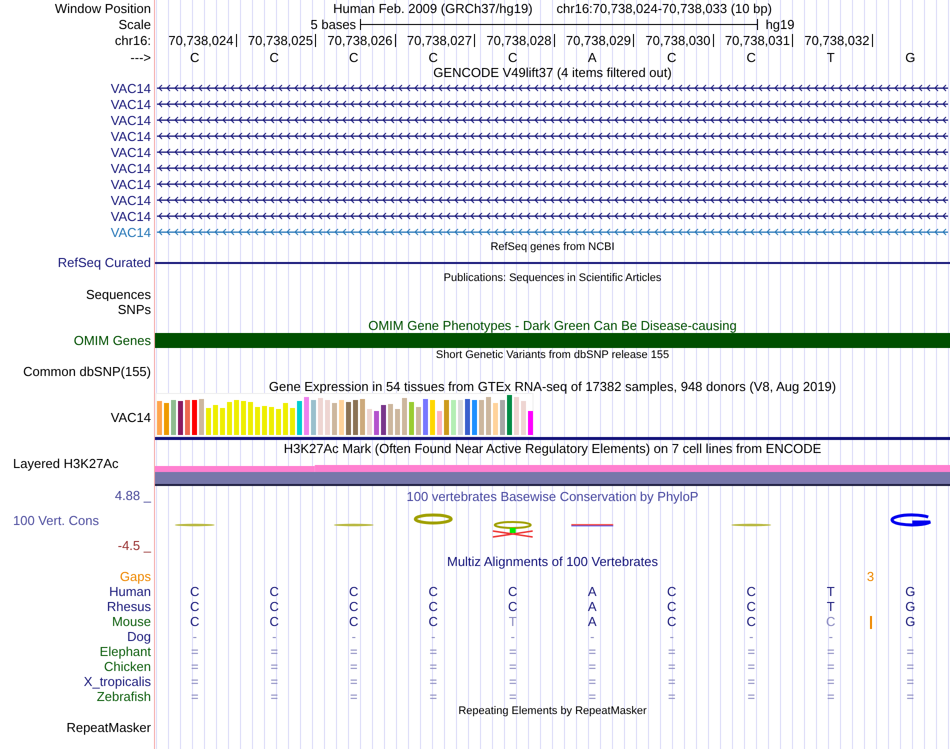  Describe the element at coordinates (202, 40) in the screenshot. I see `coordinate-label: 70,738,024` at that location.